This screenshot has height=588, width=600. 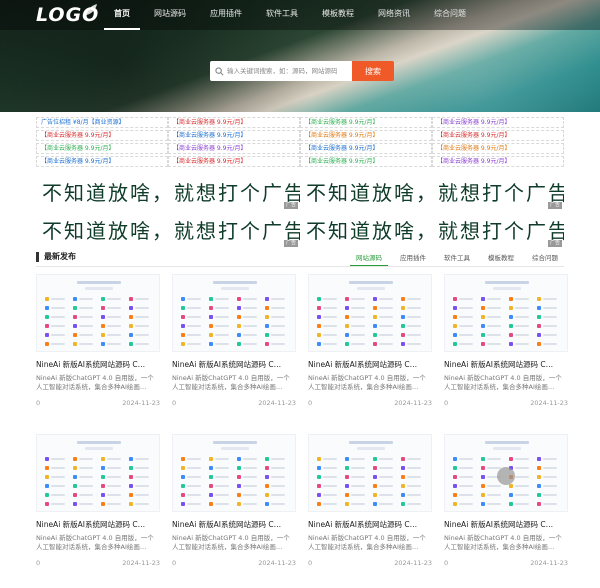 I want to click on nav-item: 软件工具, so click(x=282, y=15).